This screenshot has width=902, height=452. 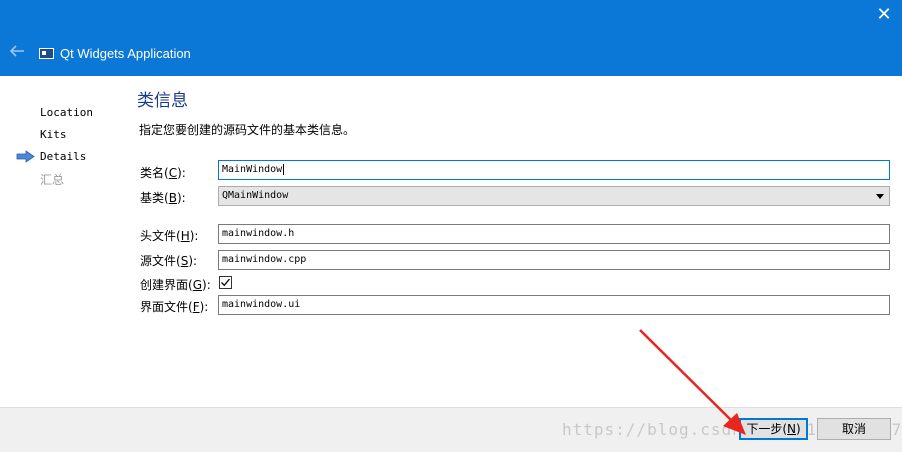 What do you see at coordinates (25, 156) in the screenshot?
I see `current-step-arrow-icon` at bounding box center [25, 156].